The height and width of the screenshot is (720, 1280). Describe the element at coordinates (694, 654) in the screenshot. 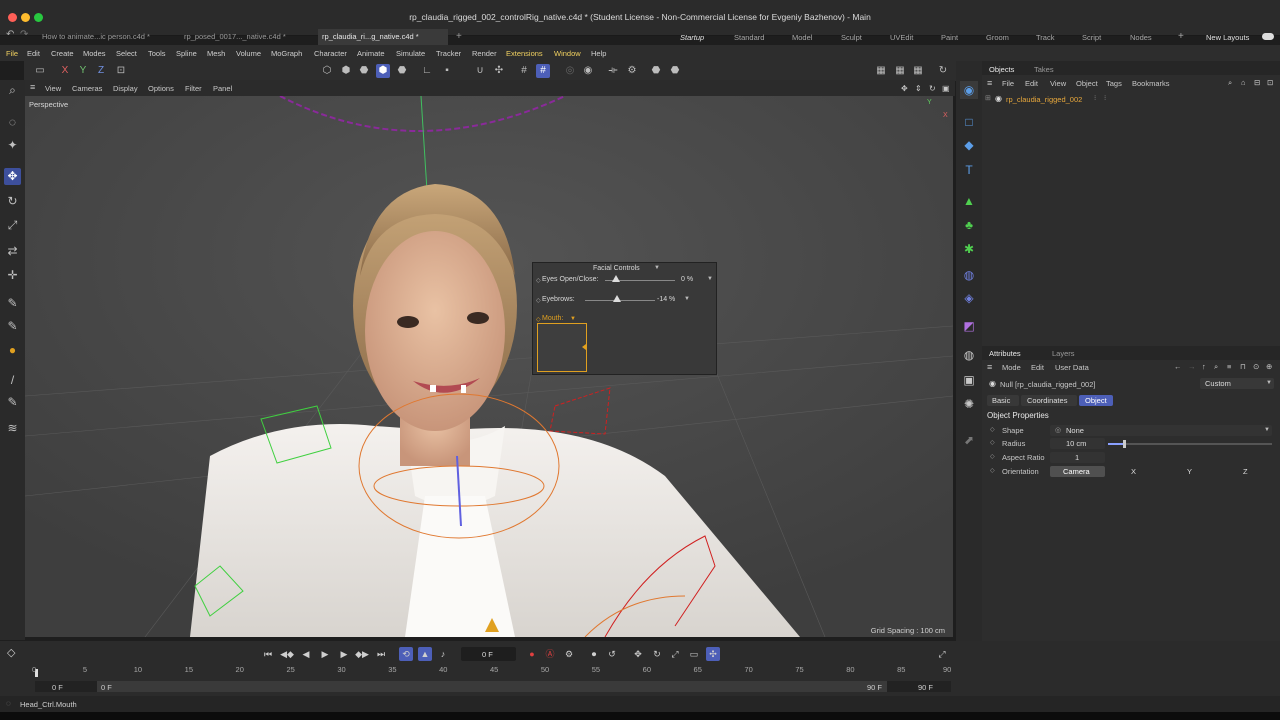

I see `key-param-icon: ▭` at that location.